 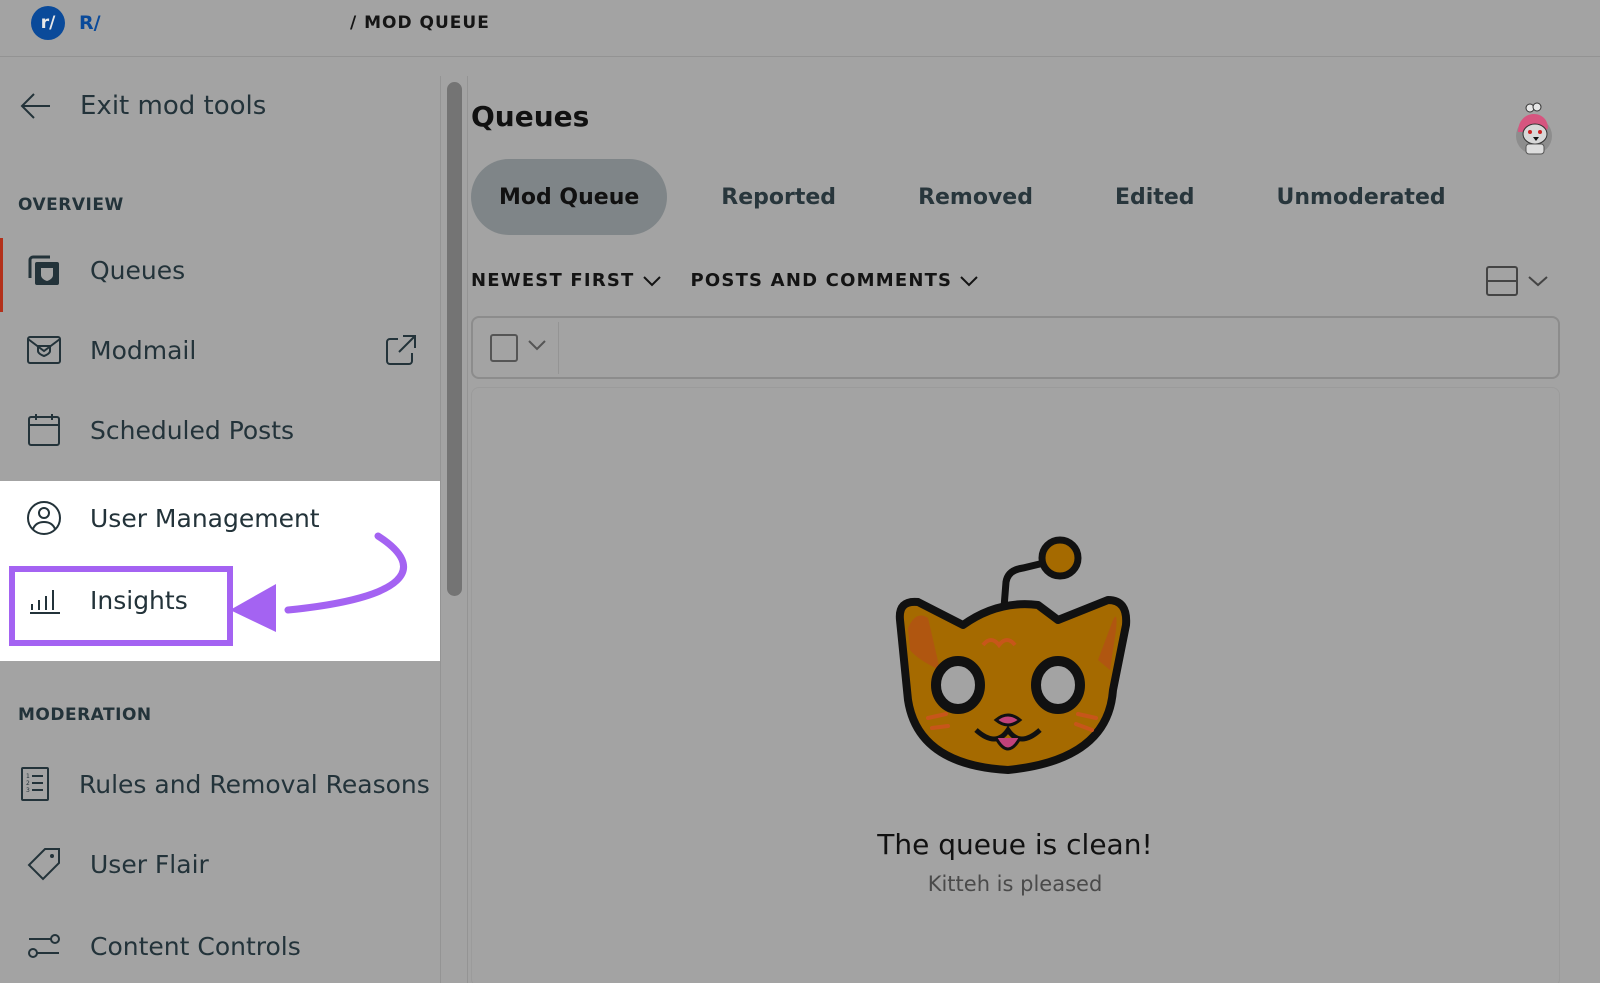 I want to click on tab-unmoderated: Unmoderated, so click(x=1361, y=197).